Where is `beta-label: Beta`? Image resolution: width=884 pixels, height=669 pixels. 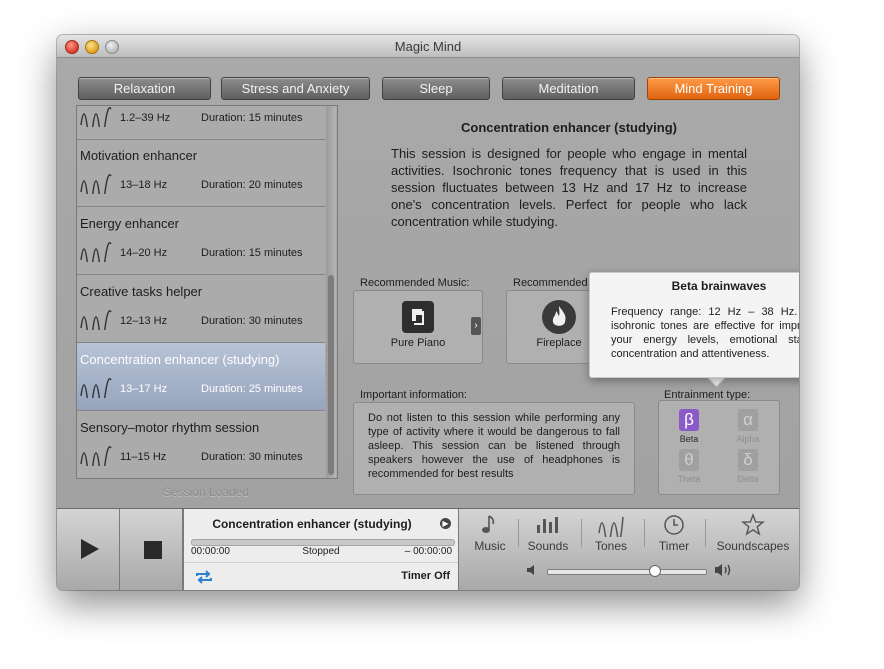
beta-label: Beta is located at coordinates (689, 439).